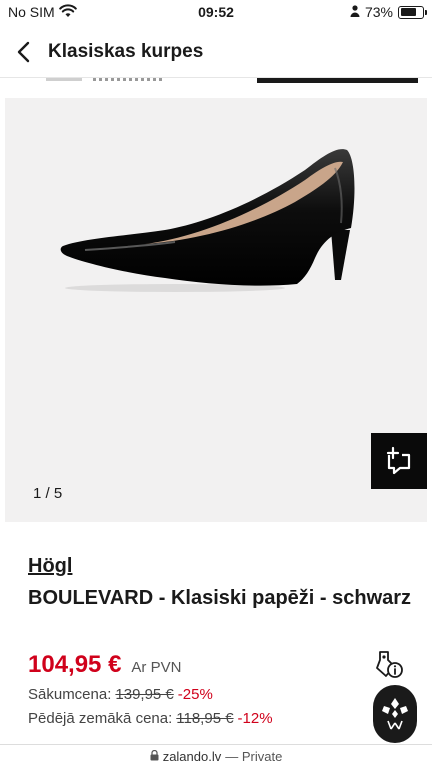 This screenshot has width=432, height=768. What do you see at coordinates (205, 718) in the screenshot?
I see `lowest-price: 118,95 €` at bounding box center [205, 718].